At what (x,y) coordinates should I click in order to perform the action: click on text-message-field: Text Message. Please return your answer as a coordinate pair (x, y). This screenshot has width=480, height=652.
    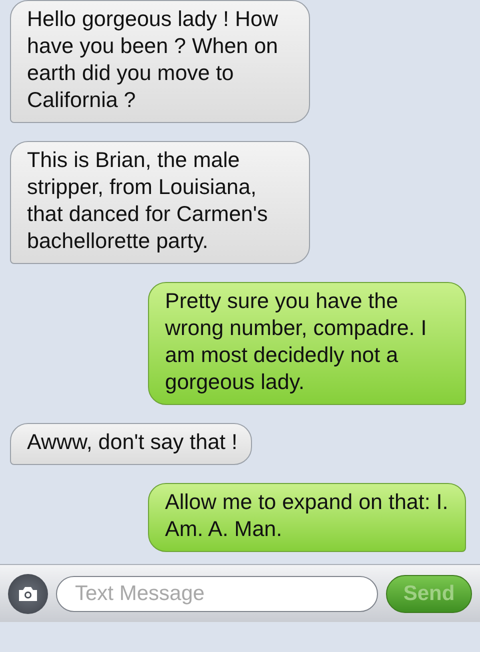
    Looking at the image, I should click on (217, 594).